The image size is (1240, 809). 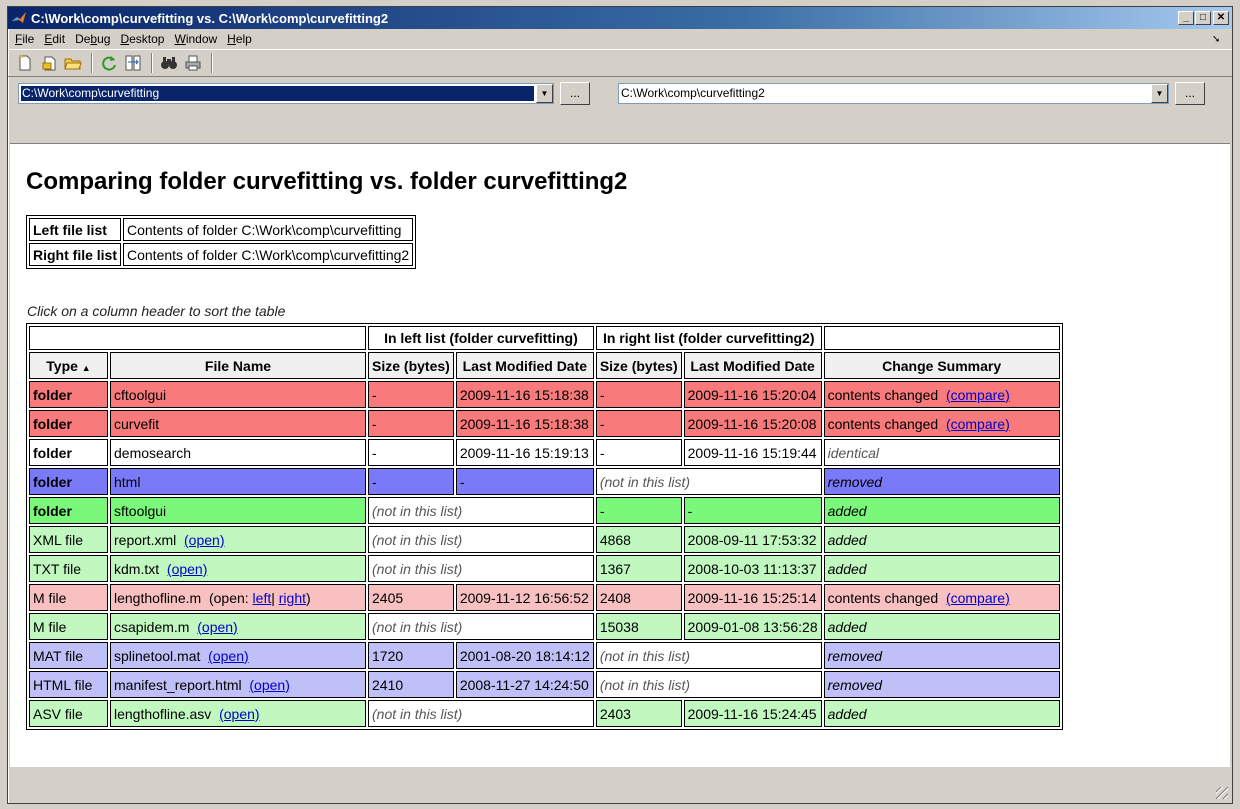 I want to click on right-group-header: In right list (folder curvefitting2), so click(x=708, y=338).